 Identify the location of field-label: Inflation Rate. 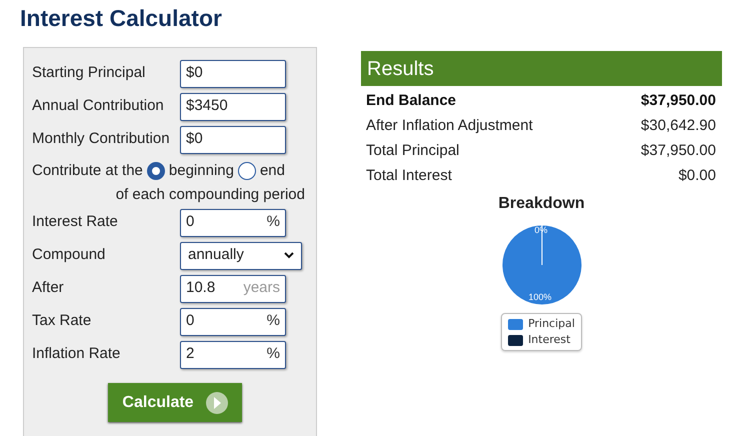
(77, 354).